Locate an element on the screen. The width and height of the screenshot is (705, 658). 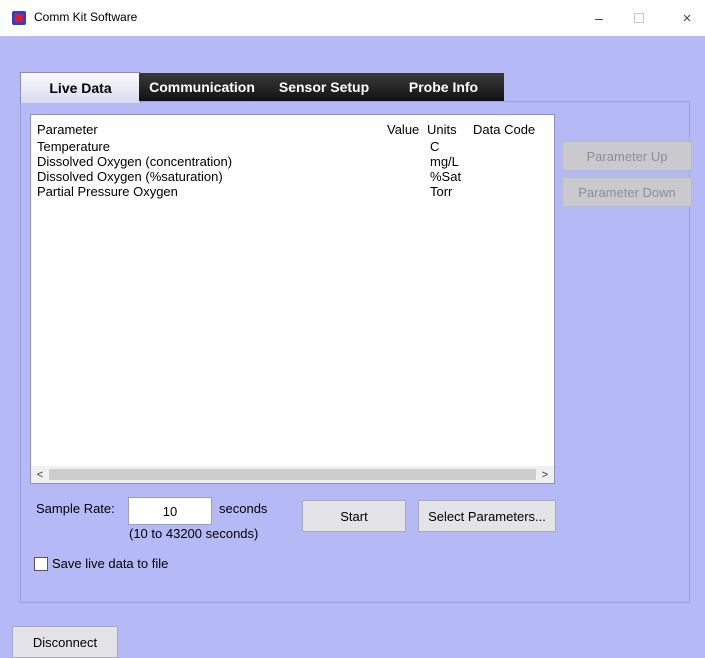
tab-communication: Communication is located at coordinates (202, 87).